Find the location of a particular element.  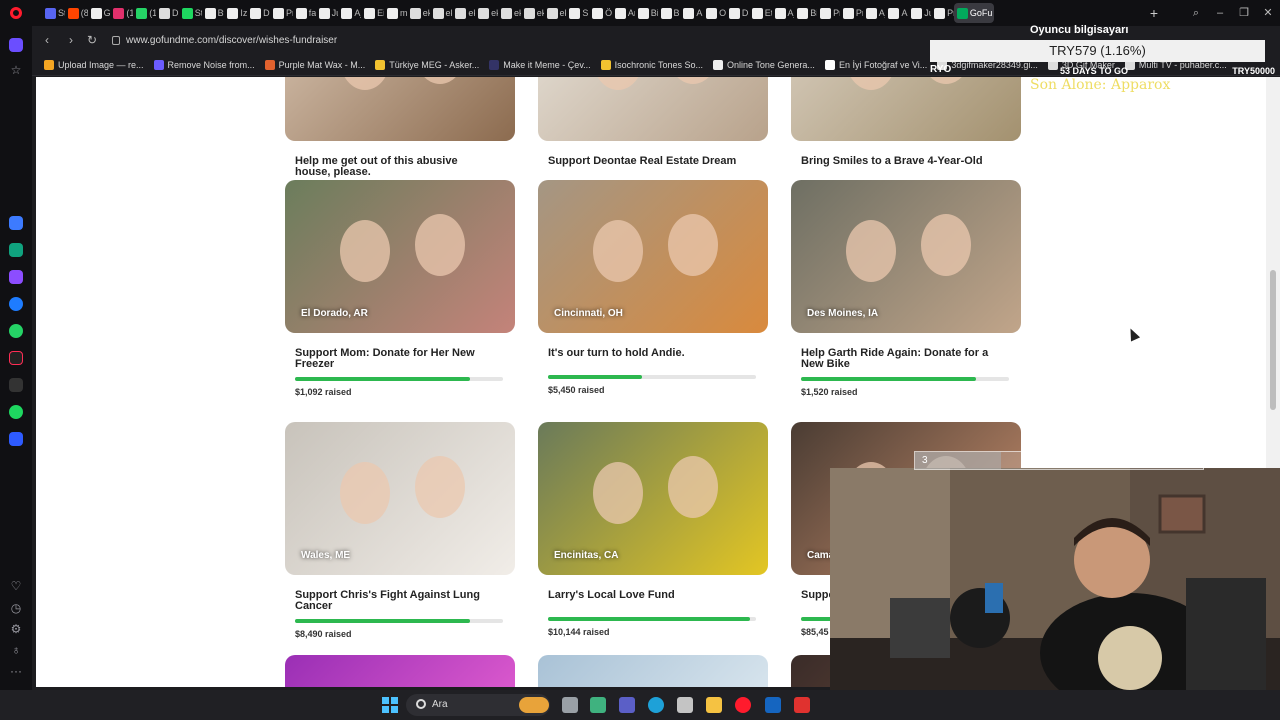

browser-tab: Oi is located at coordinates (714, 13).